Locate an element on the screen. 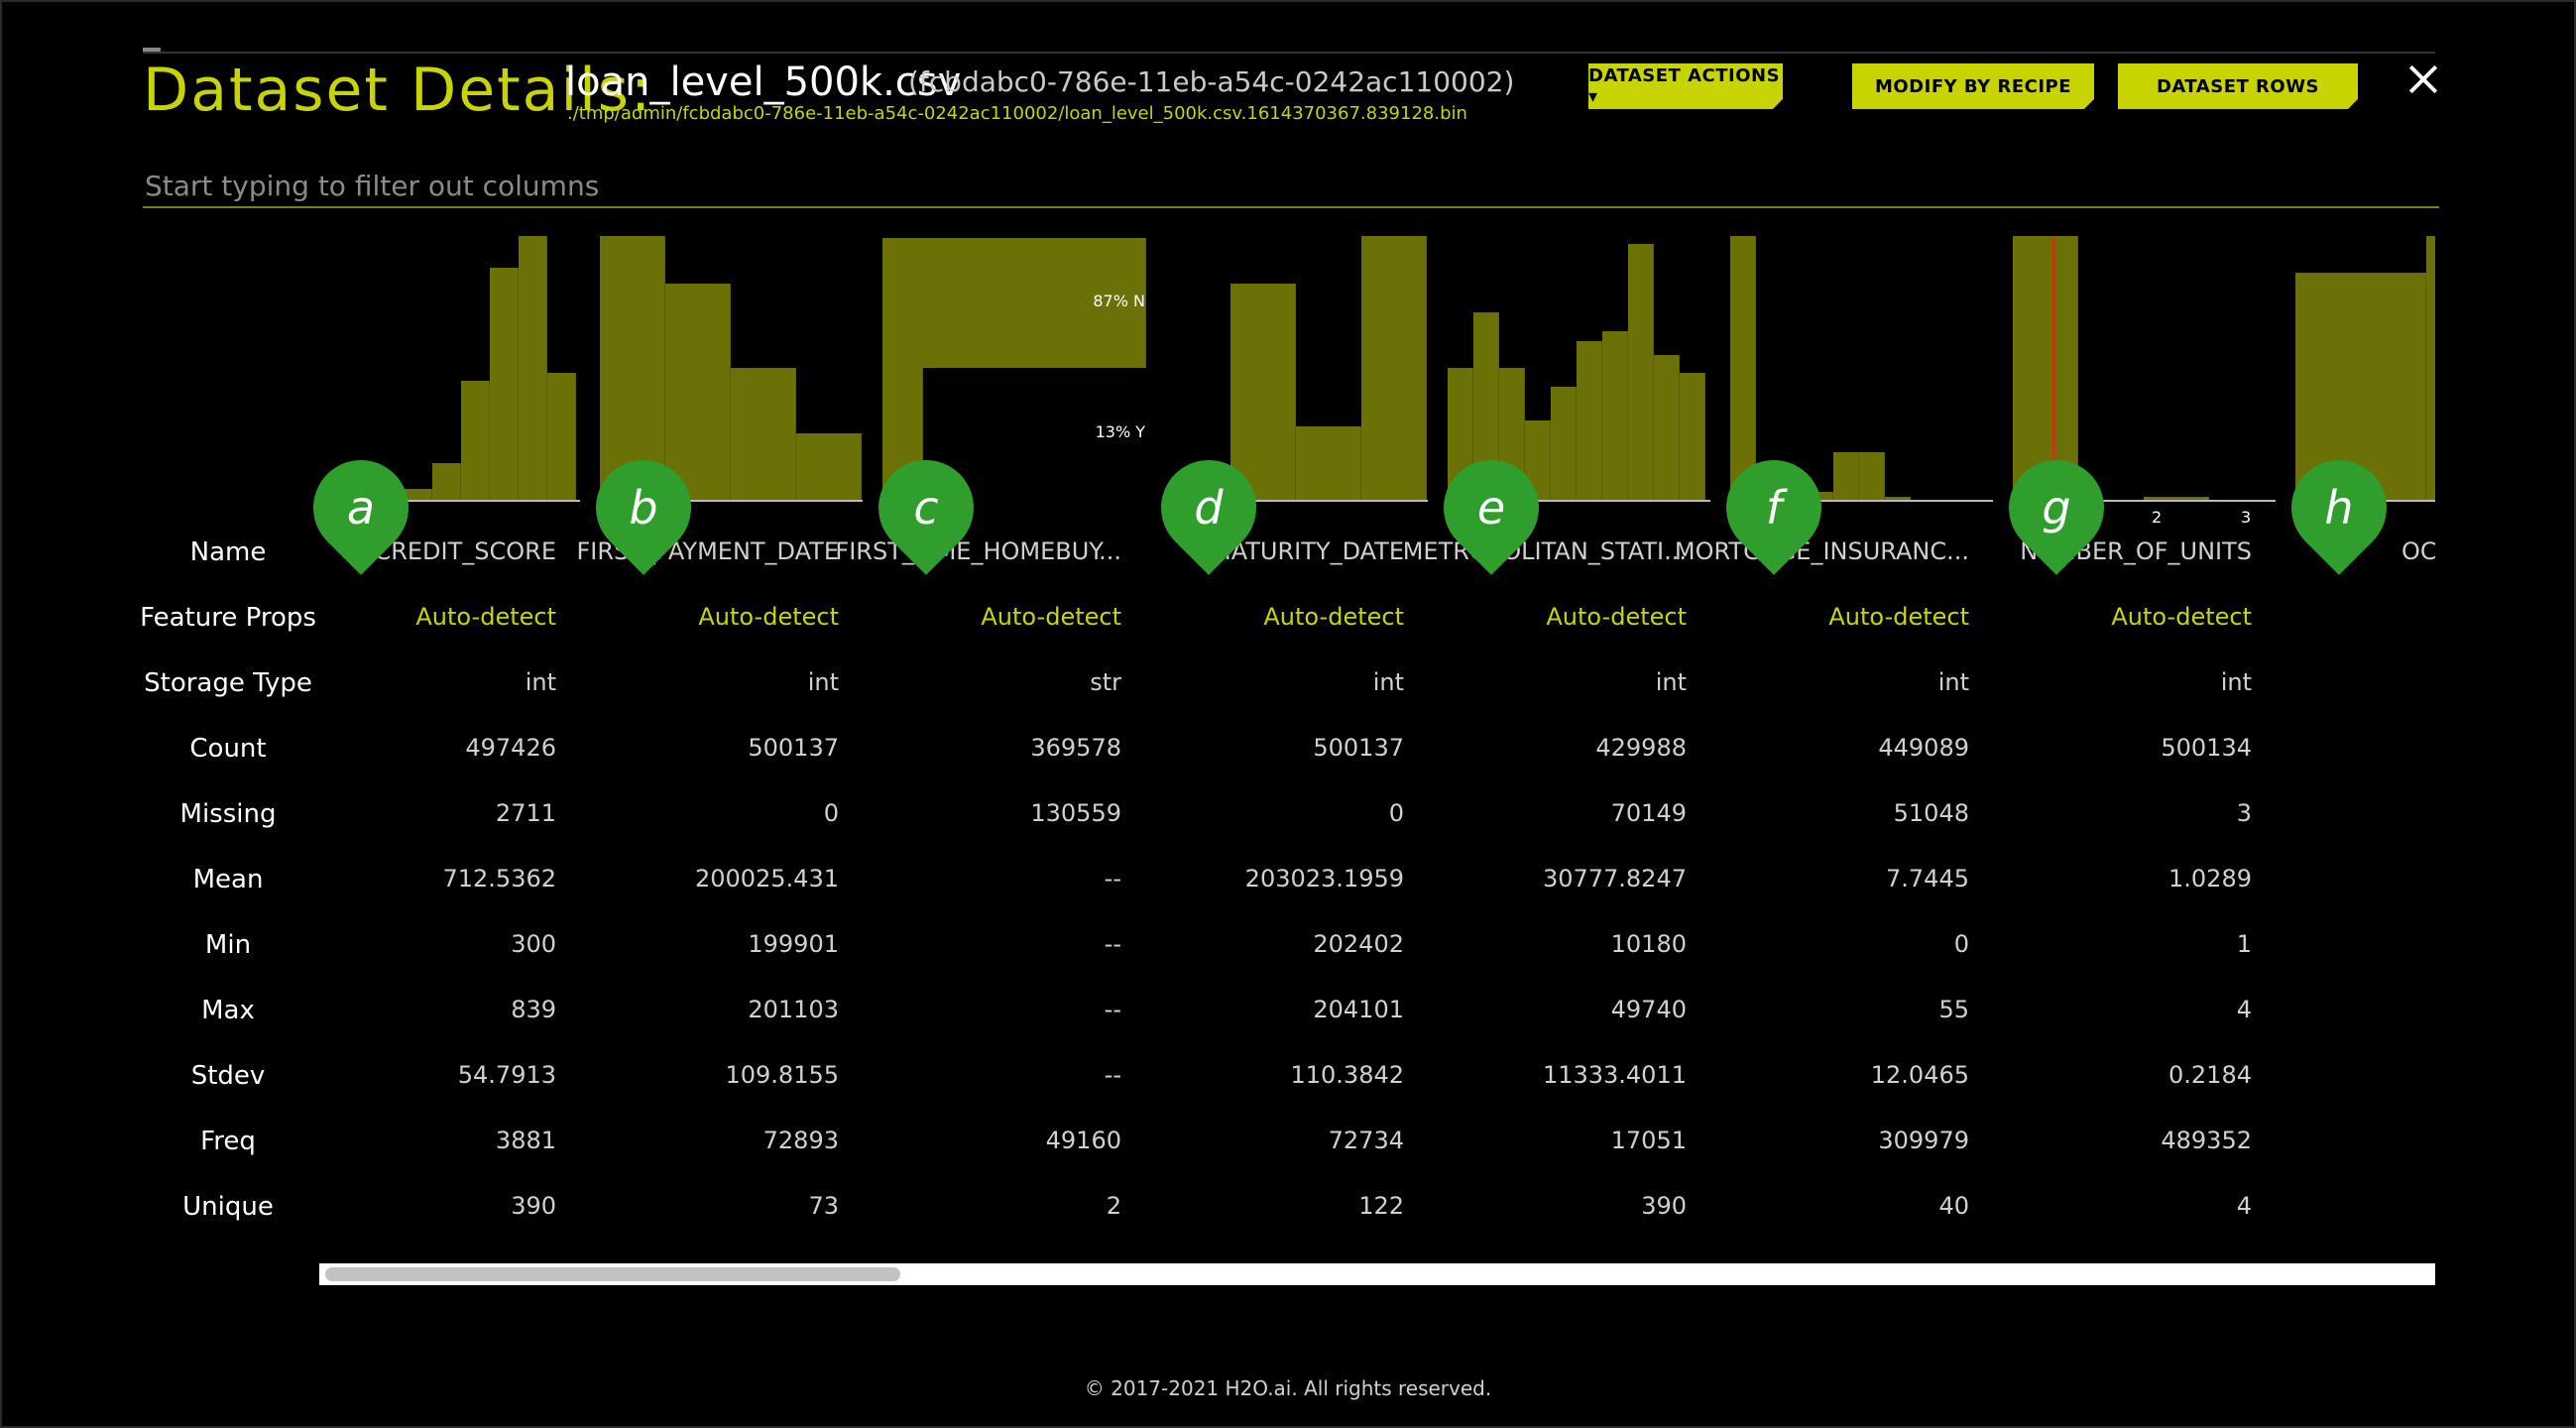  column-max-value: -- is located at coordinates (1112, 1009).